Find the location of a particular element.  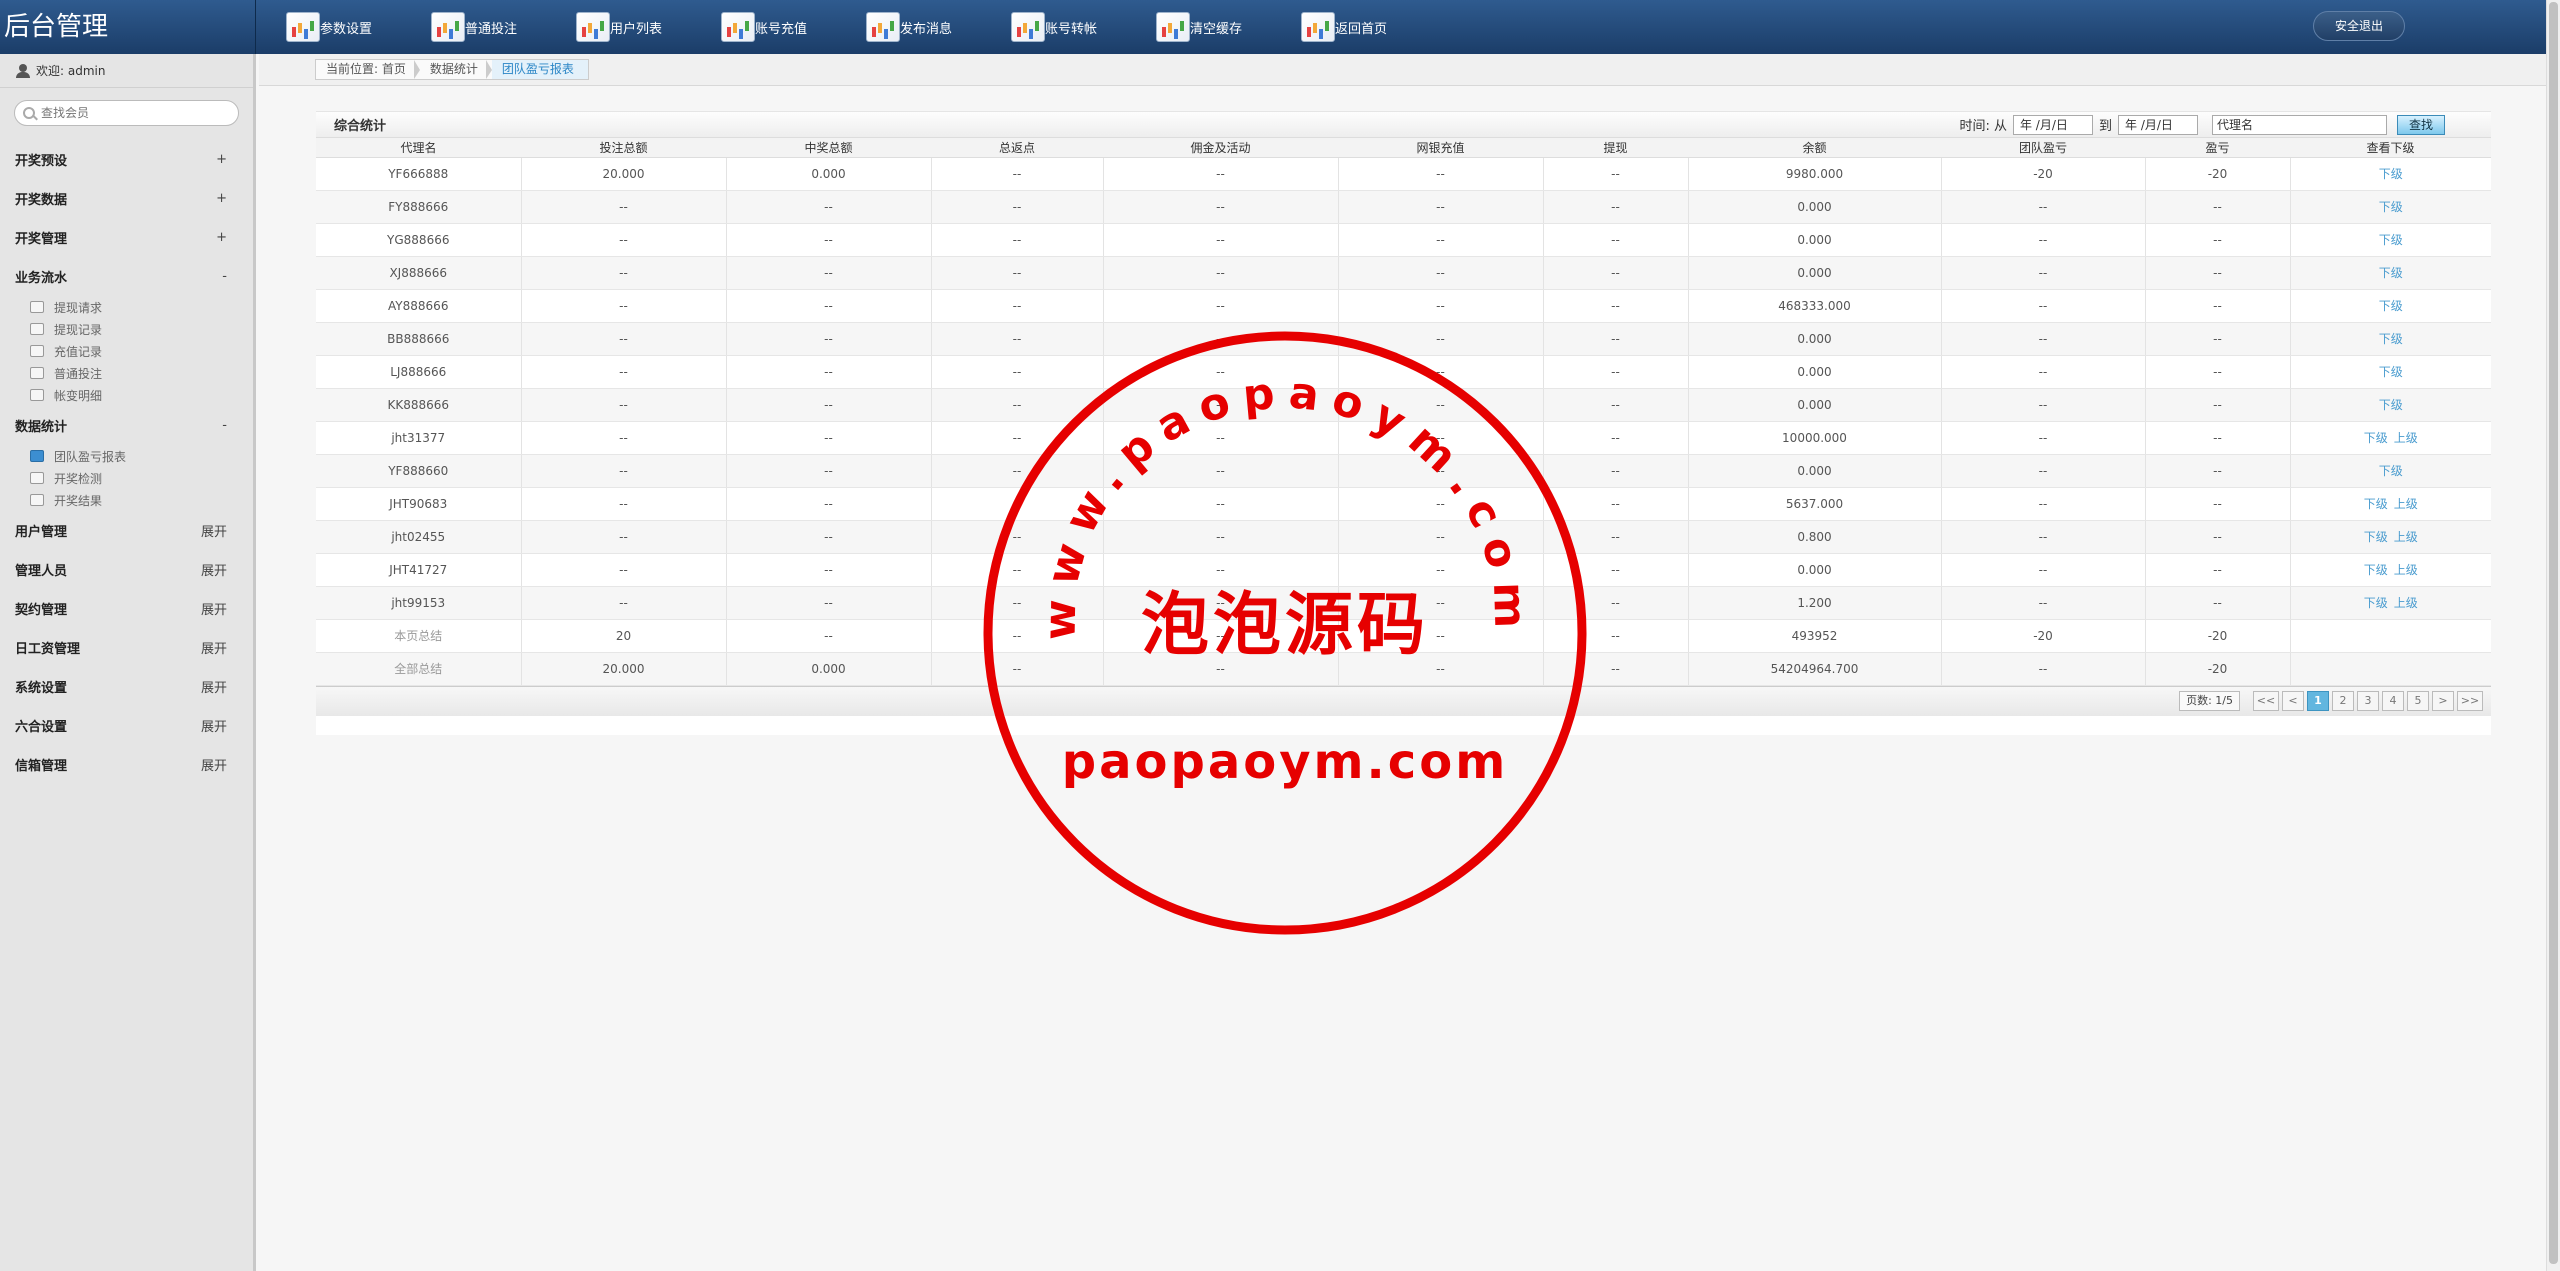

sidebar-group-10: 六合设置 展开 is located at coordinates (126, 725).